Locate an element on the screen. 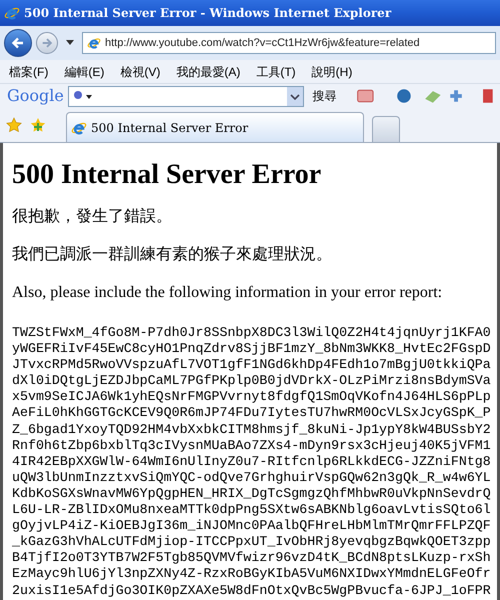  google-logo: Google is located at coordinates (35, 96).